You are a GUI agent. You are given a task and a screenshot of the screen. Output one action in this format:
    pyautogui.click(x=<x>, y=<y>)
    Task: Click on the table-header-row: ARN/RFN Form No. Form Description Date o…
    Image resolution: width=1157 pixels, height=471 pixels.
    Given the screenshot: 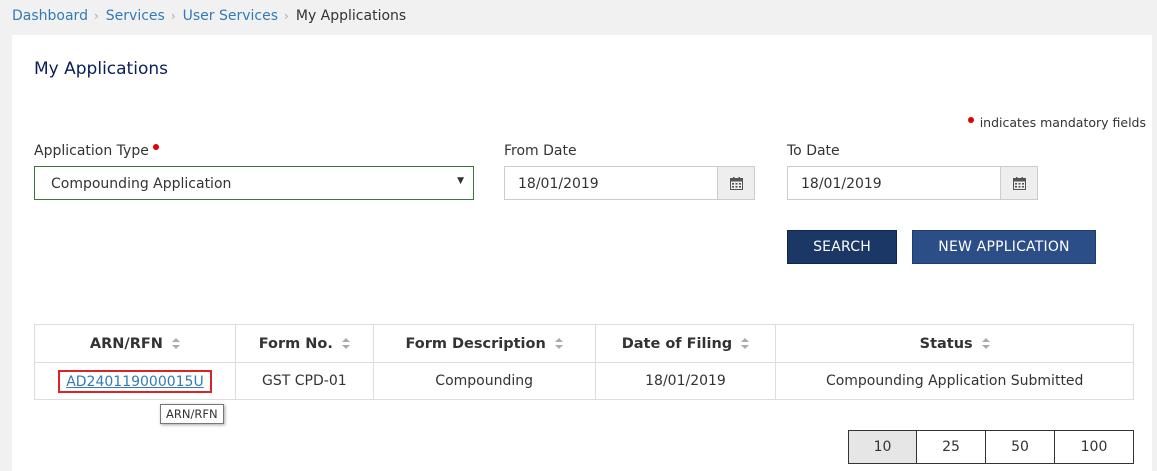 What is the action you would take?
    pyautogui.click(x=584, y=343)
    